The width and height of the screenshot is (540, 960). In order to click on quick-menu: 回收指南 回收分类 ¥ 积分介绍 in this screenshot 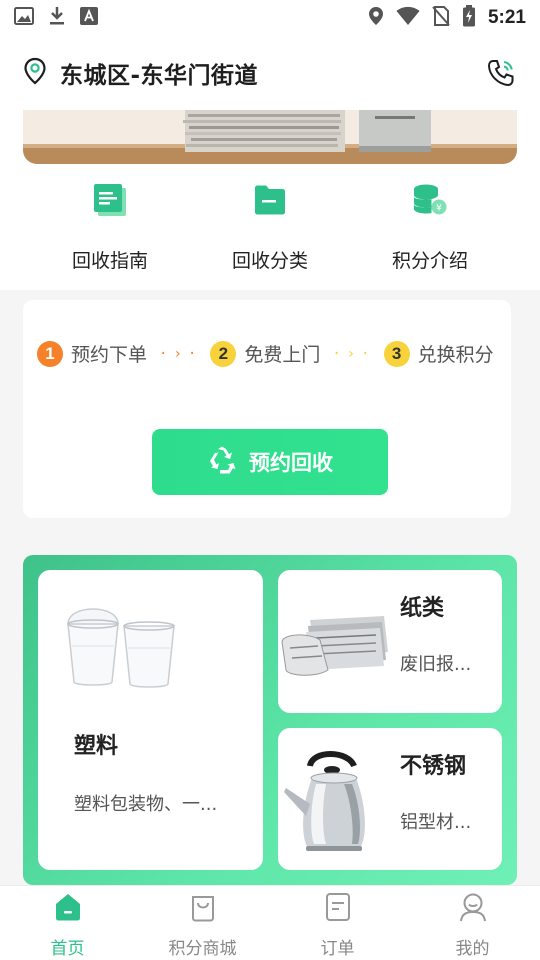, I will do `click(270, 226)`.